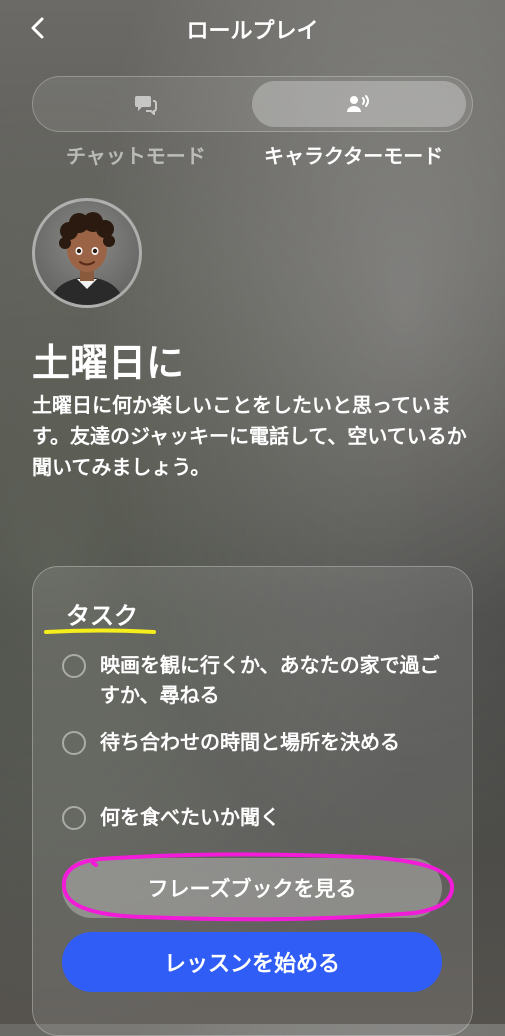 The width and height of the screenshot is (505, 1036). I want to click on task-item: 映画を観に行くか、あなたの家で過ごすか、尋ねる, so click(251, 680).